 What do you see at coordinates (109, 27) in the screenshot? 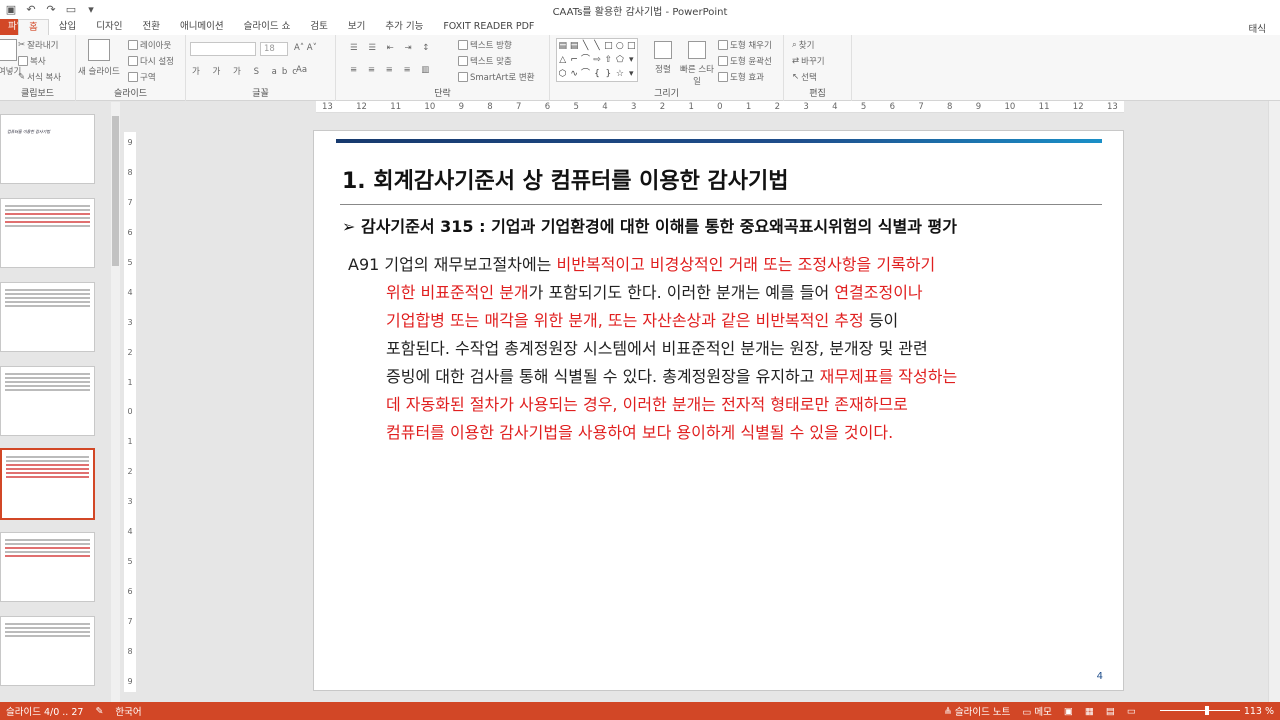
I see `tab-design: 디자인` at bounding box center [109, 27].